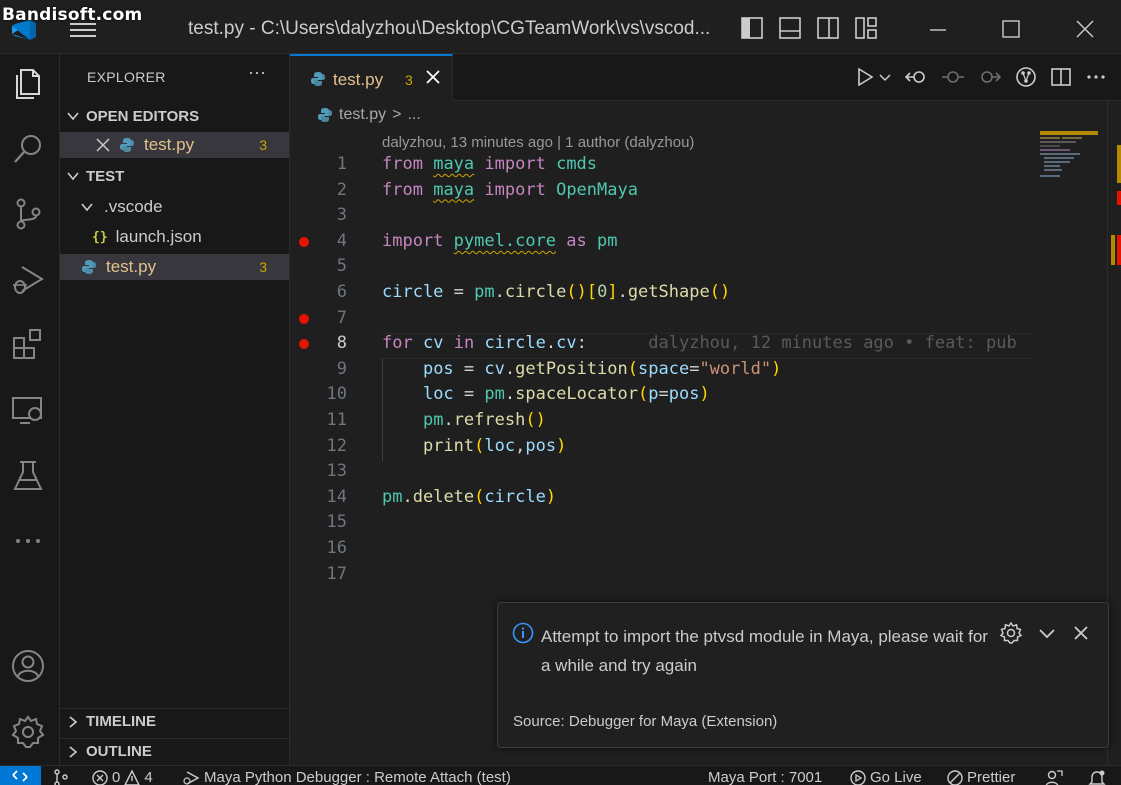  What do you see at coordinates (938, 29) in the screenshot?
I see `minimize-icon` at bounding box center [938, 29].